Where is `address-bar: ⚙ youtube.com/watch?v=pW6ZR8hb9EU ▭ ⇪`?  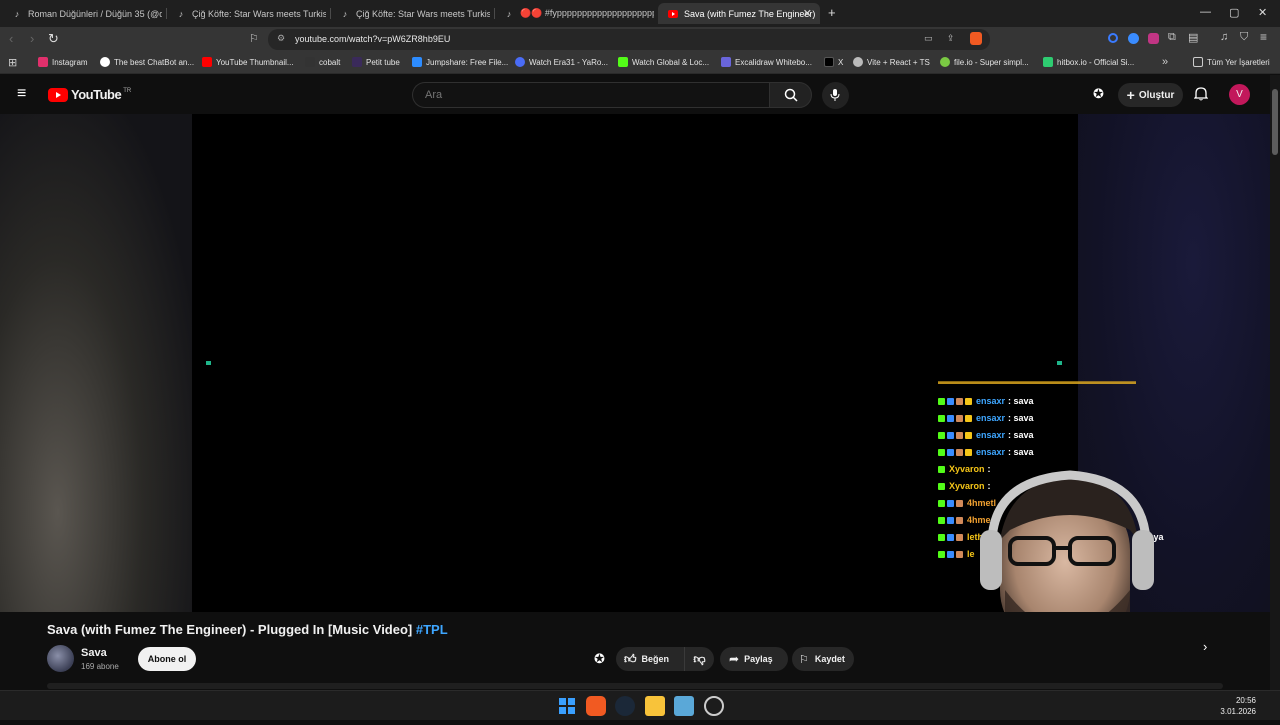 address-bar: ⚙ youtube.com/watch?v=pW6ZR8hb9EU ▭ ⇪ is located at coordinates (629, 39).